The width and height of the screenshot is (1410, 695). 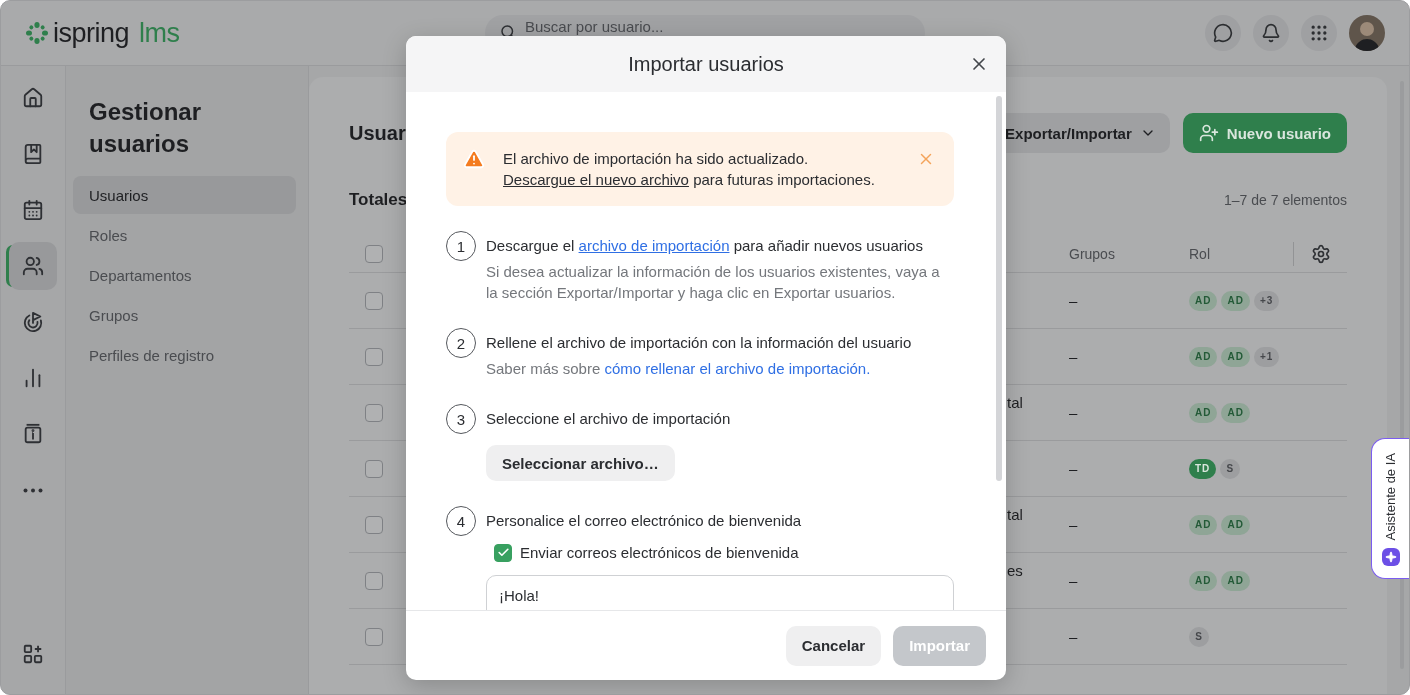 I want to click on users-icon, so click(x=33, y=266).